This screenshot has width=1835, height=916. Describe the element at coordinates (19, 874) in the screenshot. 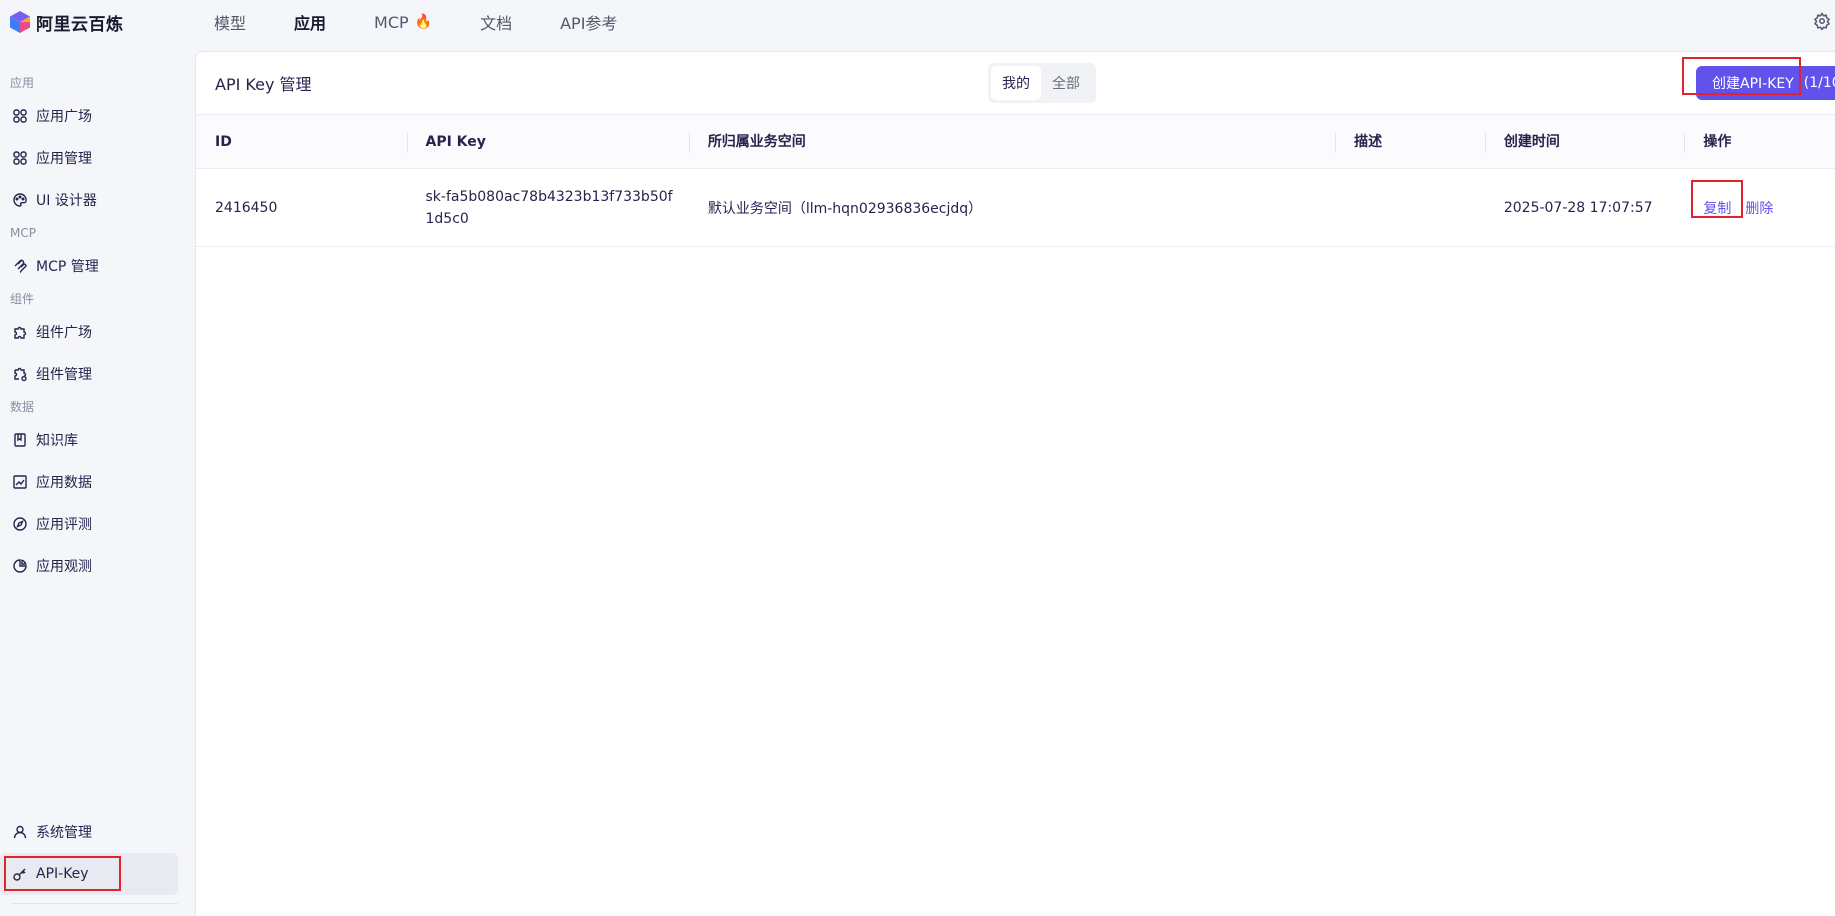

I see `key-icon` at that location.